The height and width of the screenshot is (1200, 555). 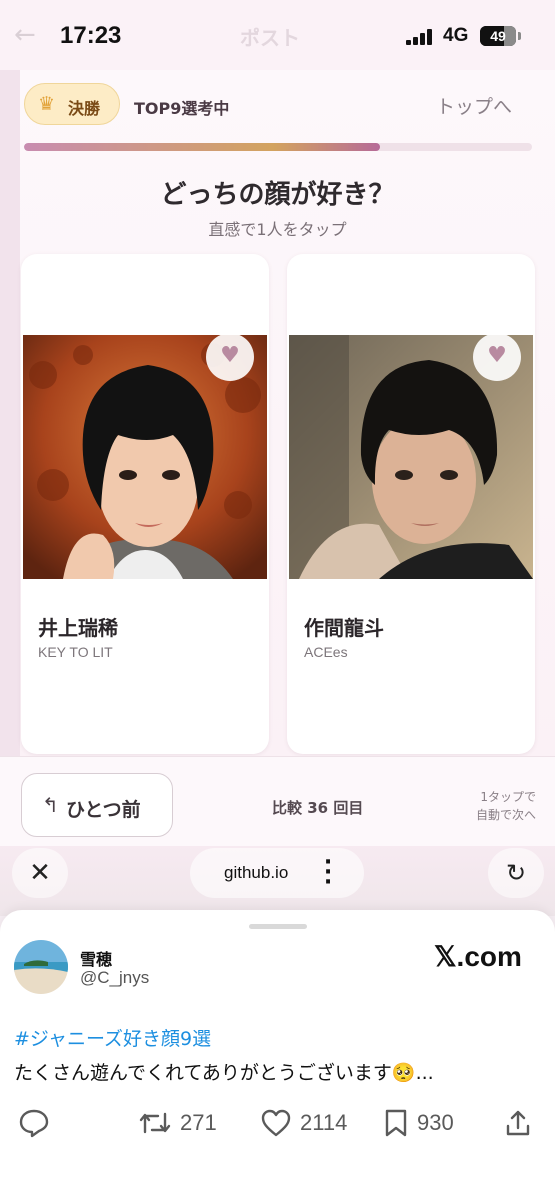 I want to click on undo-arrow-icon: ↰, so click(x=50, y=805).